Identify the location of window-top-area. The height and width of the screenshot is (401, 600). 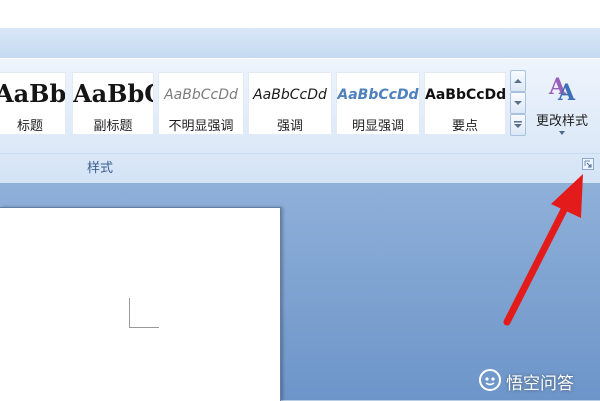
(300, 14).